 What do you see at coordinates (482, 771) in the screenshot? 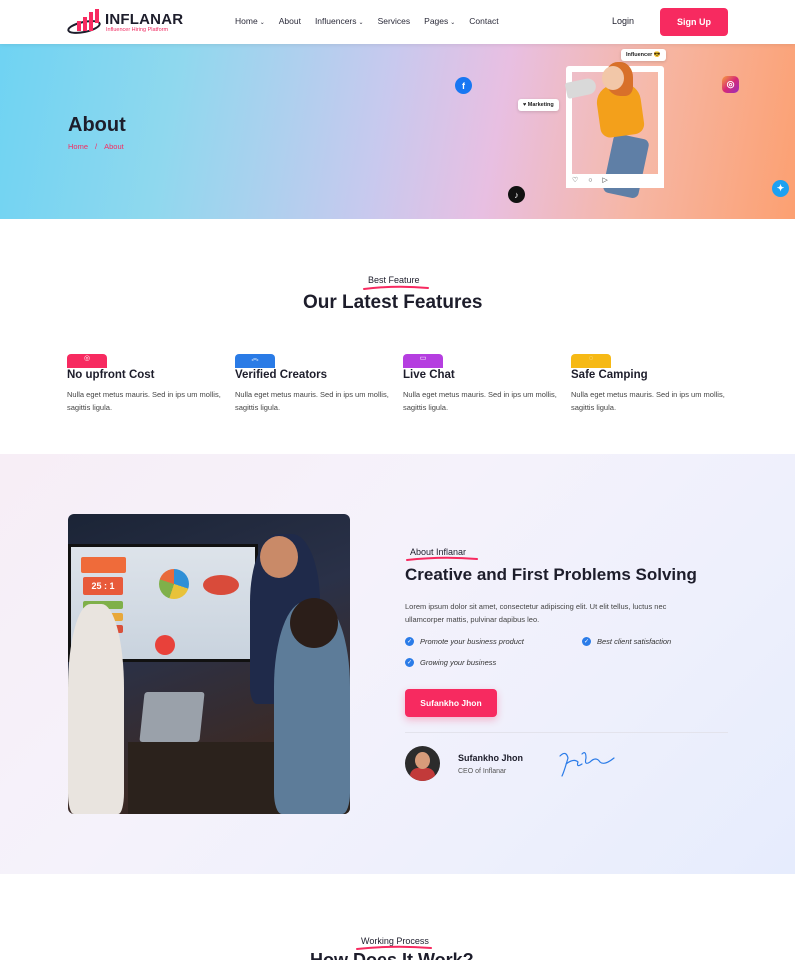
I see `ceo-role: CEO of Inflanar` at bounding box center [482, 771].